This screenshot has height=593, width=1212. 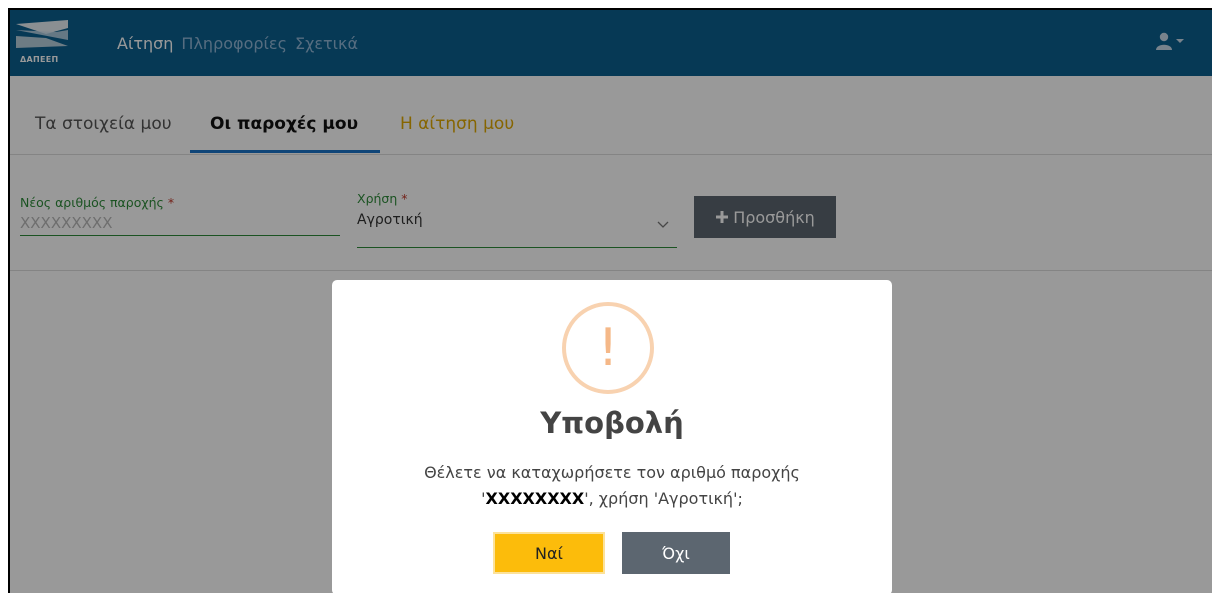 What do you see at coordinates (612, 498) in the screenshot?
I see `dialog-message-line2: 'XXXXXXXX', χρήση 'Αγροτική';` at bounding box center [612, 498].